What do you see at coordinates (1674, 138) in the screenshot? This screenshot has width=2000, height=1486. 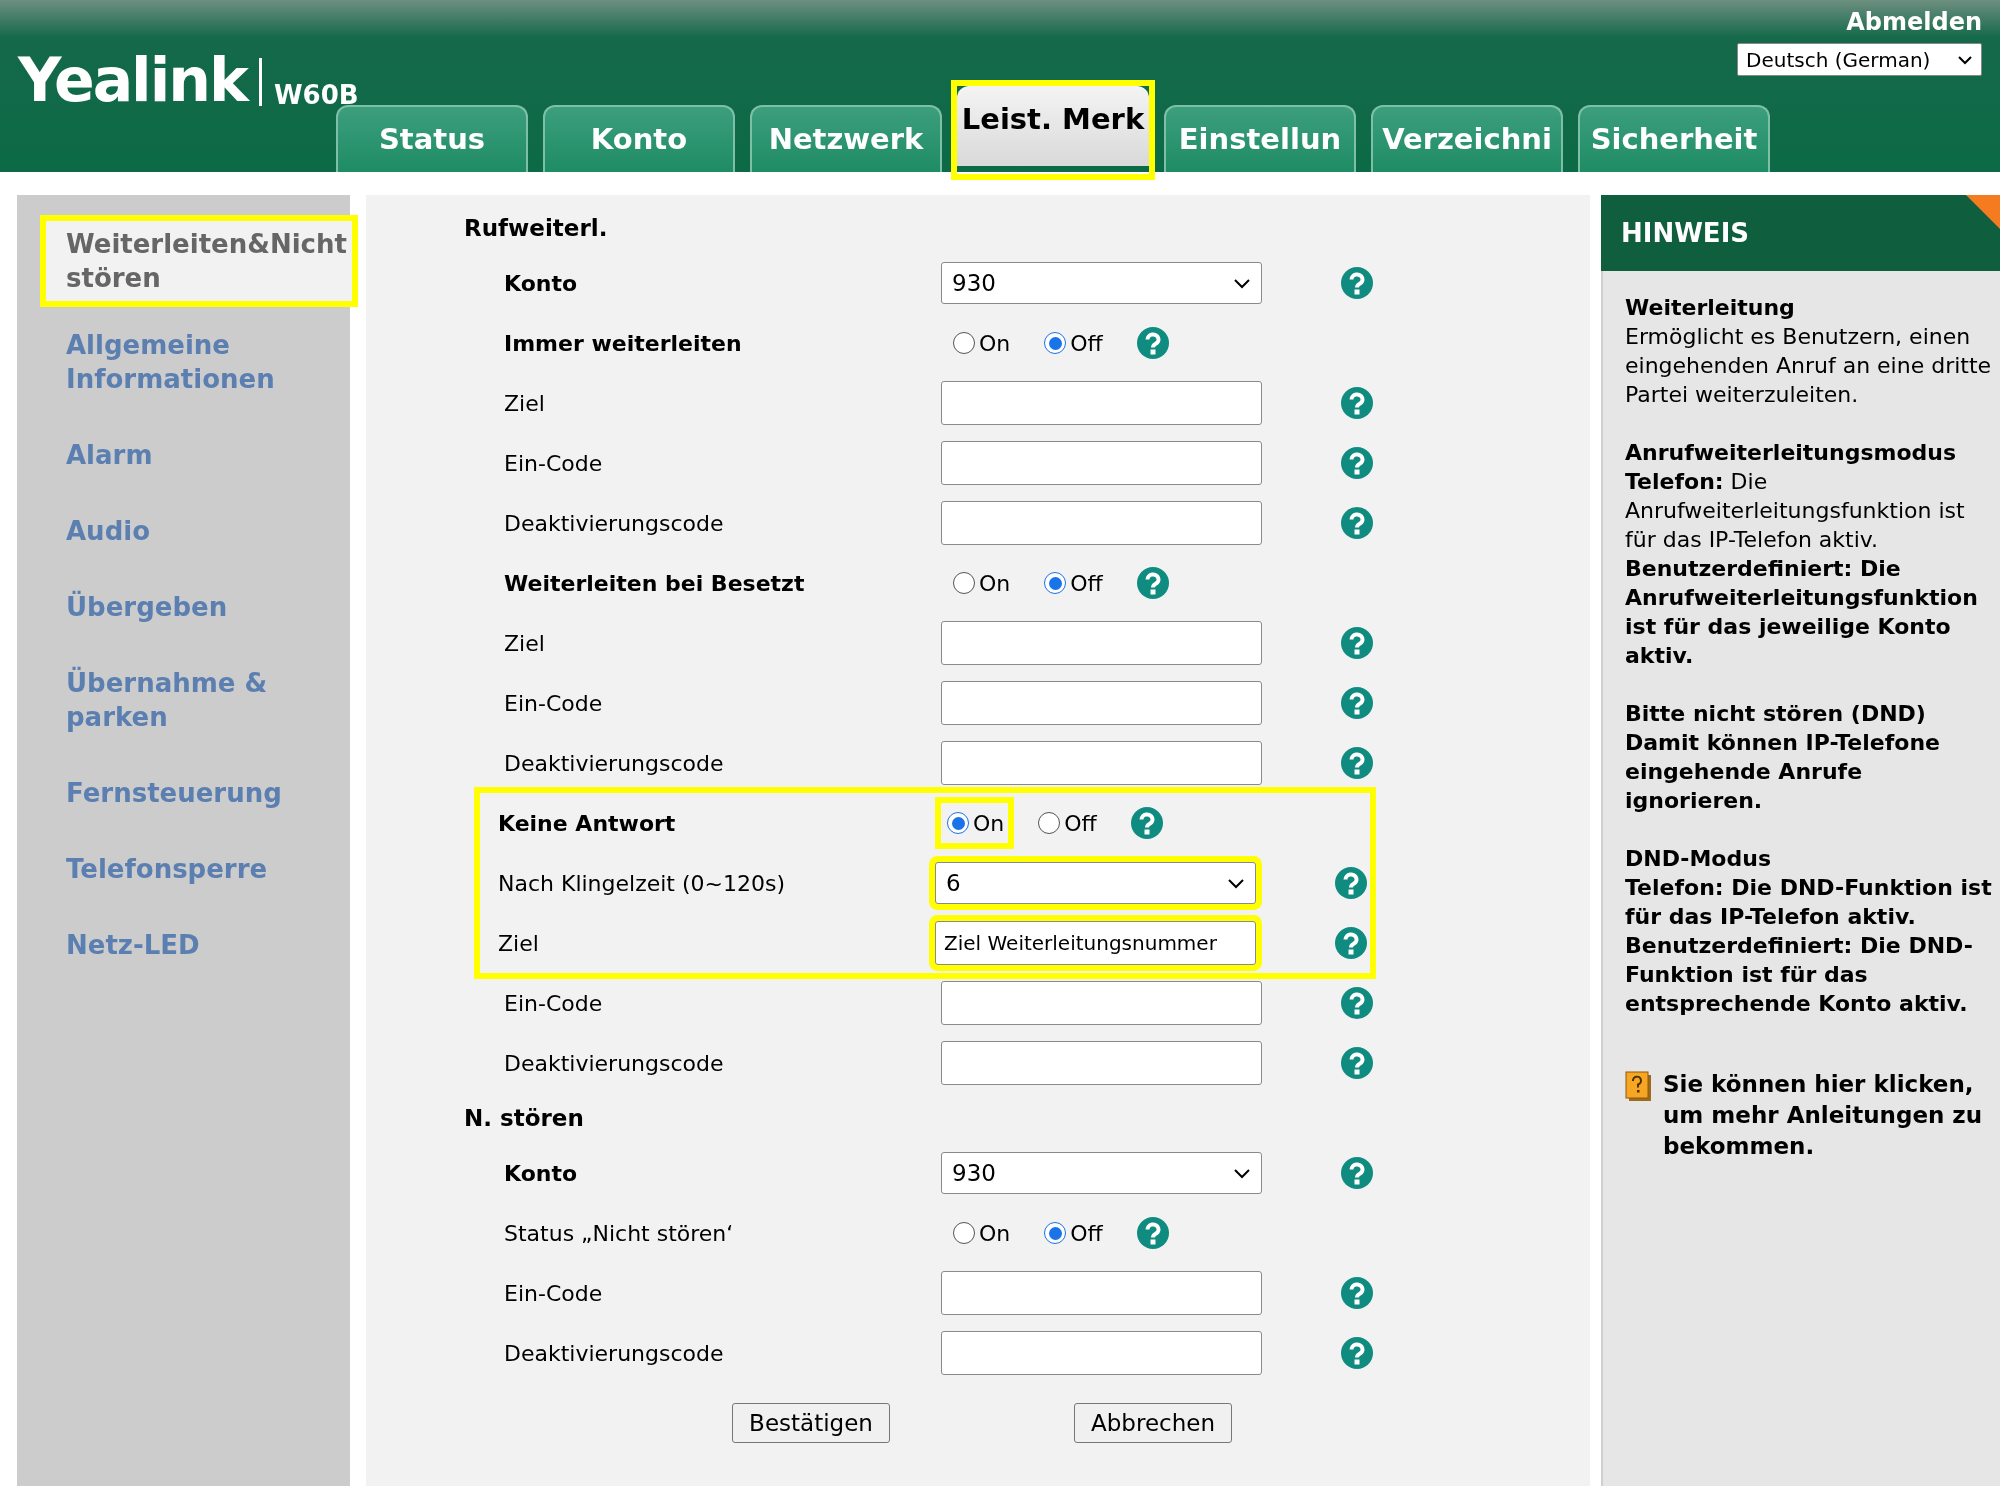 I see `nav-tab: Sicherheit` at bounding box center [1674, 138].